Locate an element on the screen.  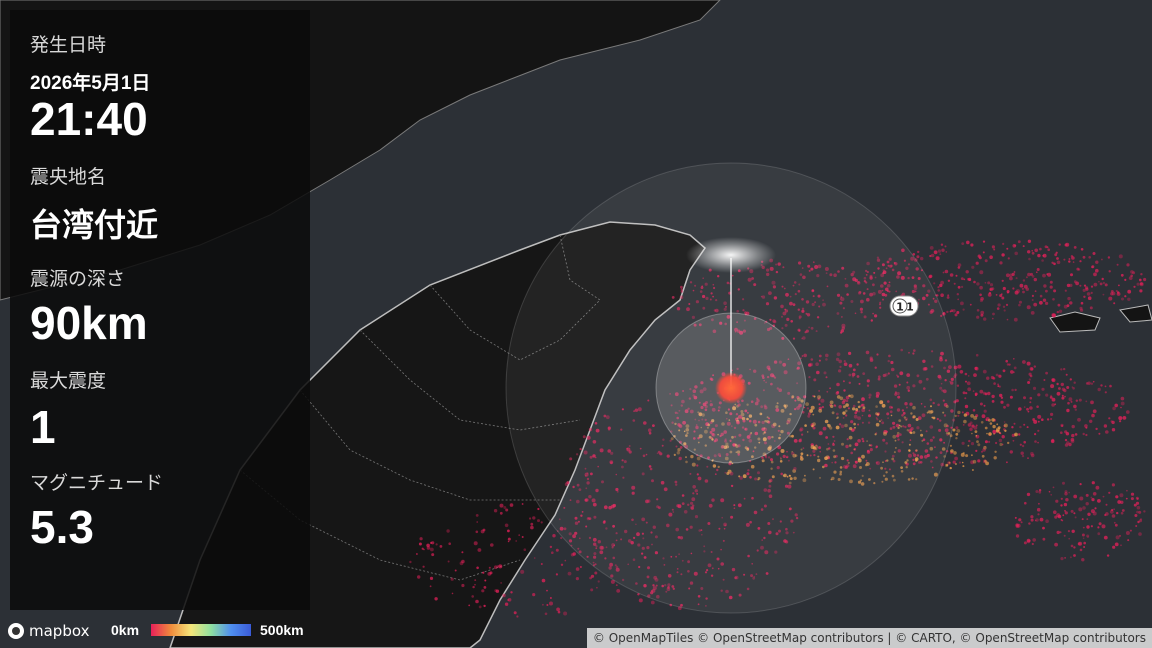
epicenter-value: 台湾付近 is located at coordinates (94, 225).